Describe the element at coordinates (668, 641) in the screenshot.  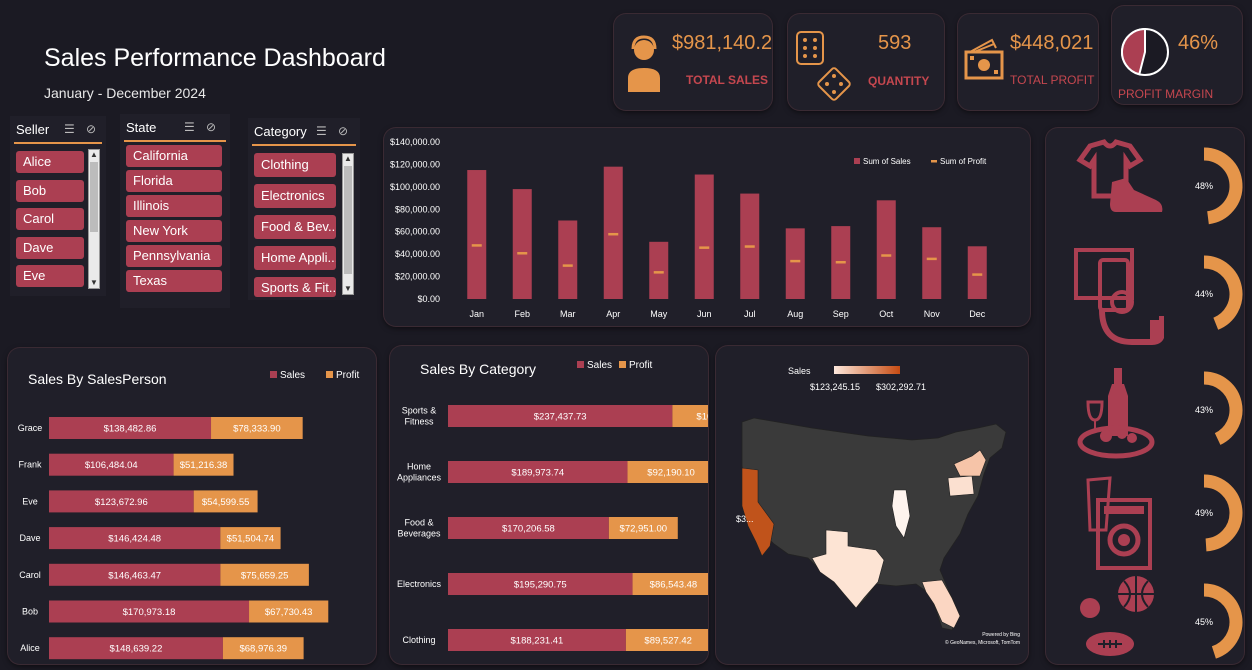
I see `profit-data-label: $89,527.42` at that location.